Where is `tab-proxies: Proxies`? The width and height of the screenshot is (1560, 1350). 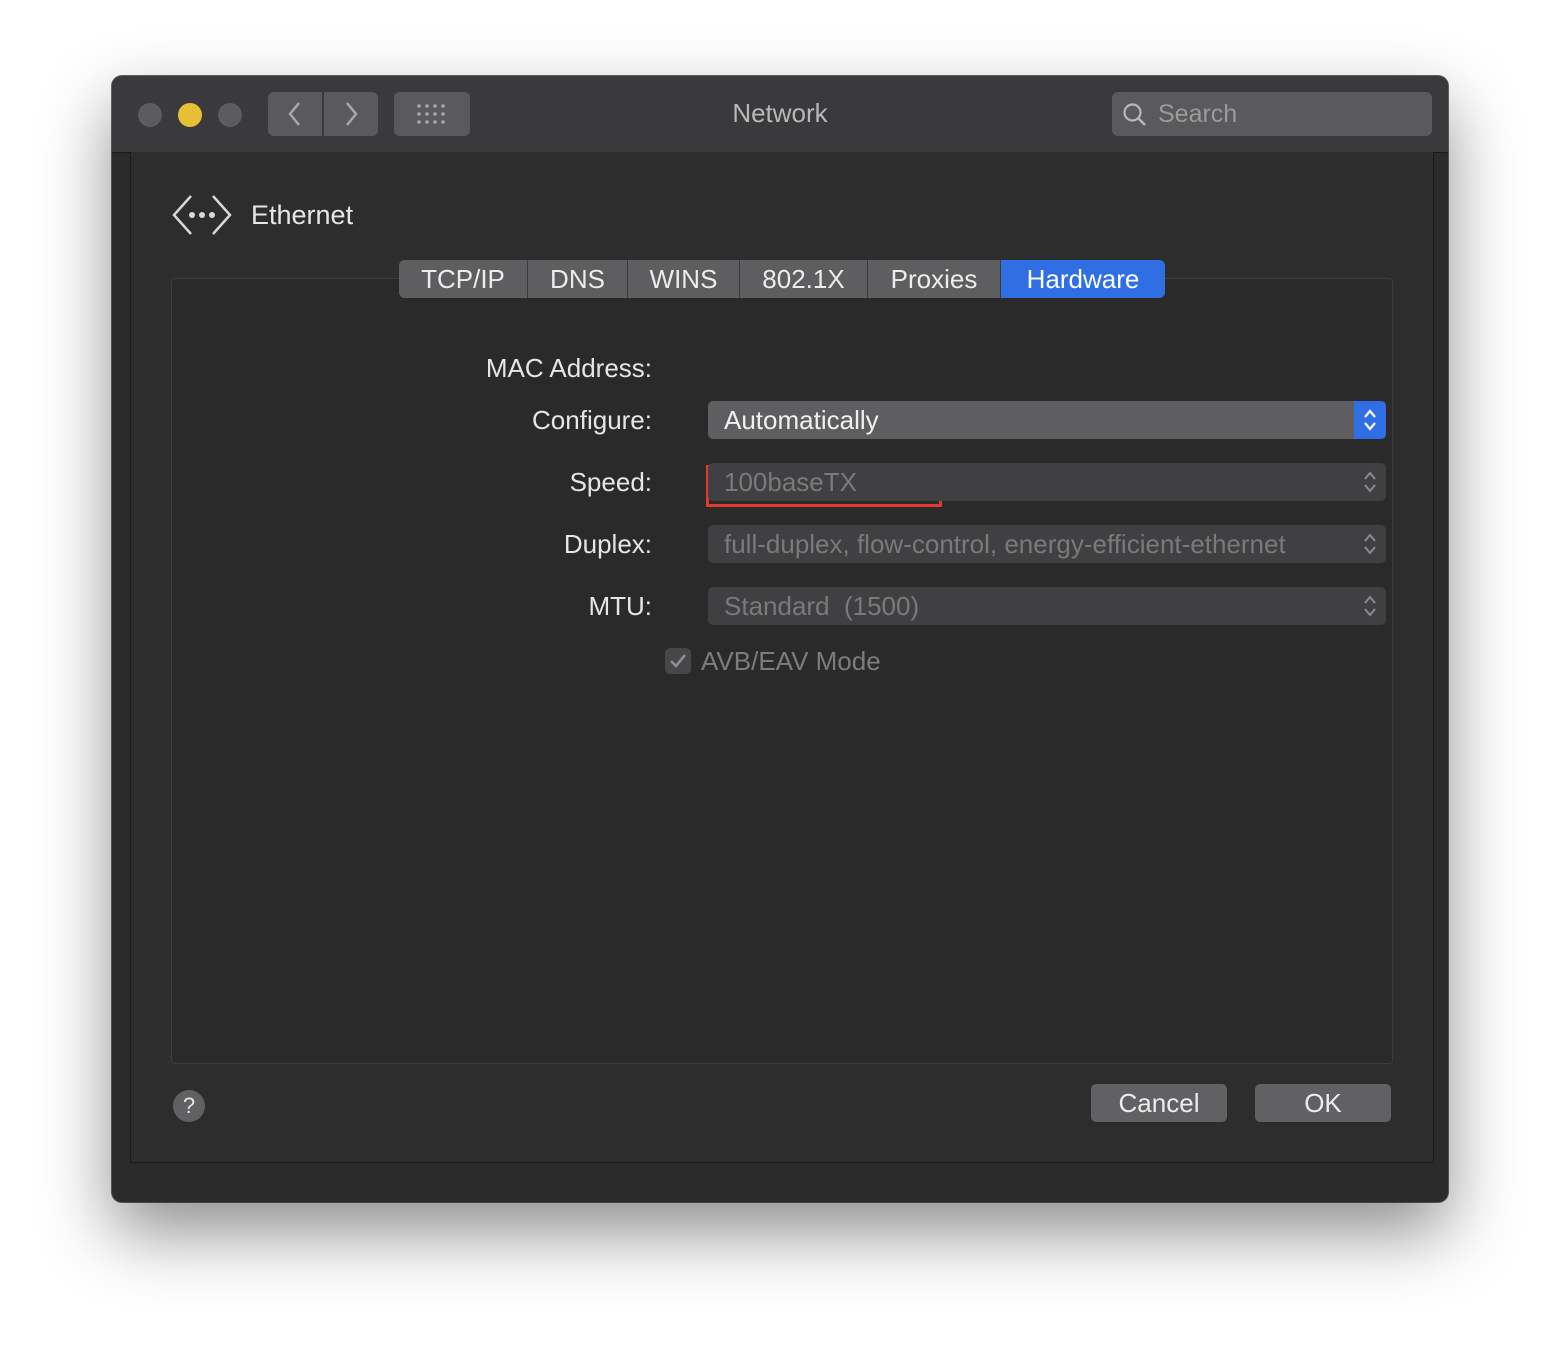
tab-proxies: Proxies is located at coordinates (934, 279).